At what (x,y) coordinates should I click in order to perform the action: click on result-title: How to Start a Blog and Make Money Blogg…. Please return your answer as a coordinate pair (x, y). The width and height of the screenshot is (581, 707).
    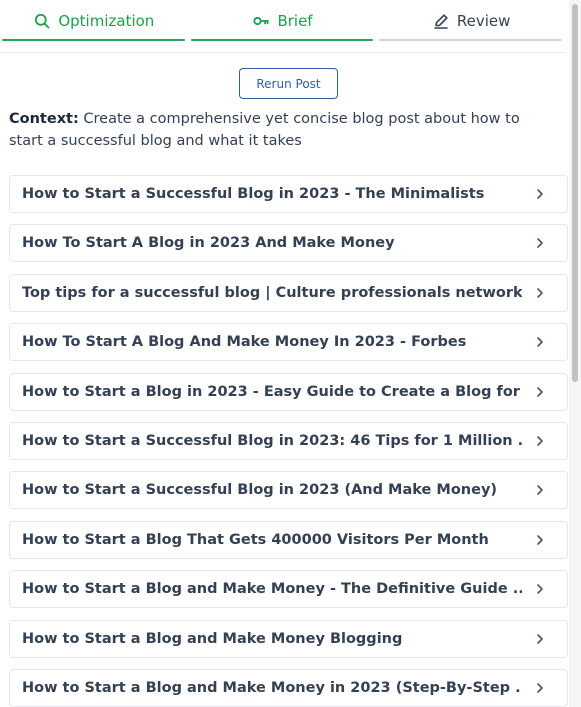
    Looking at the image, I should click on (212, 638).